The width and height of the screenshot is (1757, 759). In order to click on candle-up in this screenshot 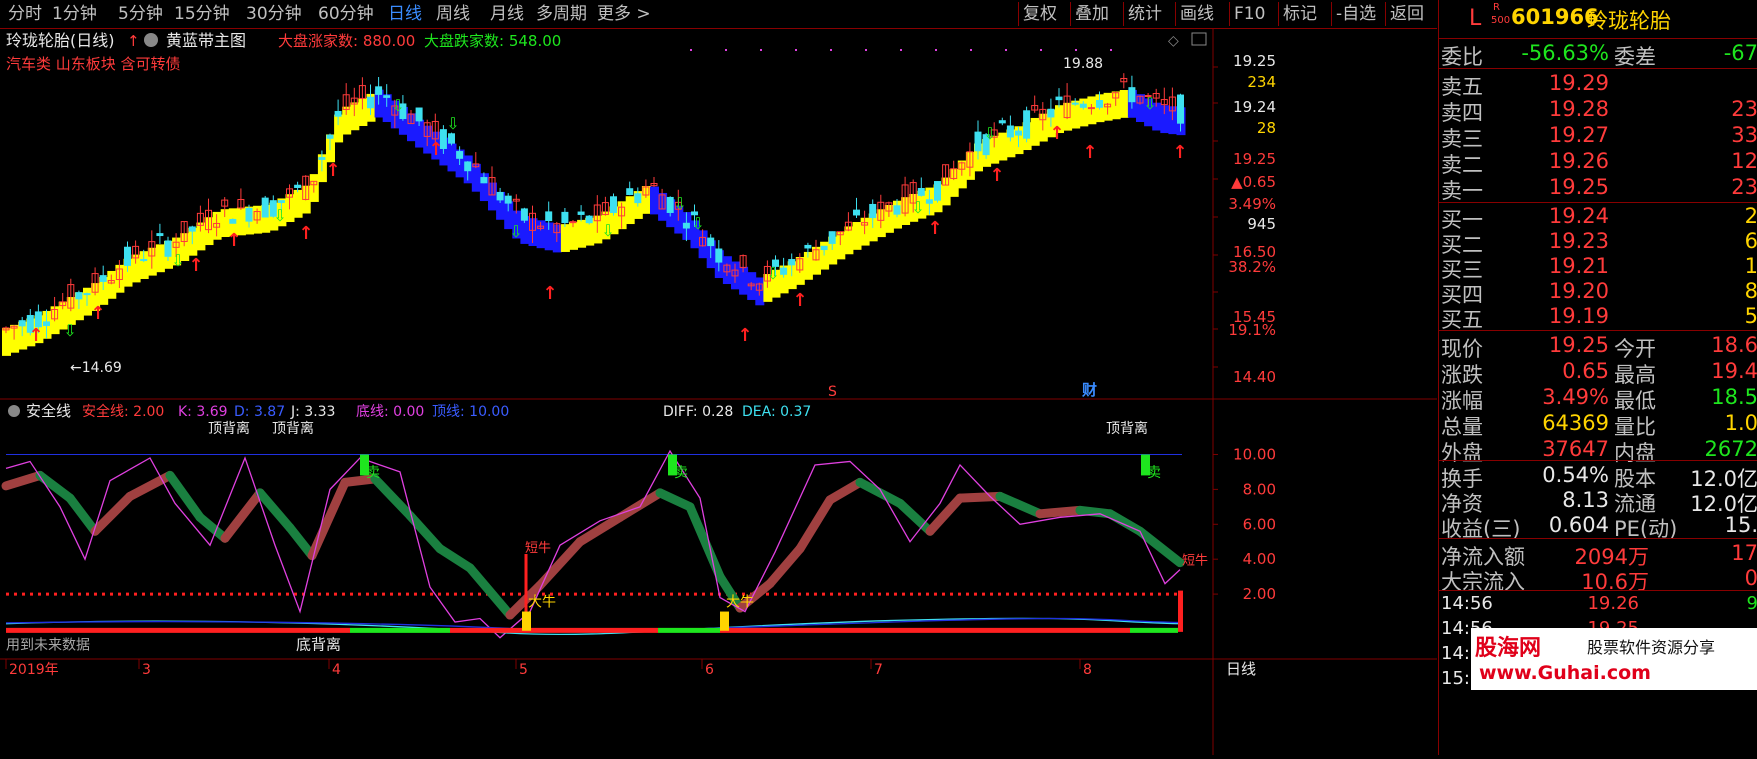, I will do `click(1091, 108)`.